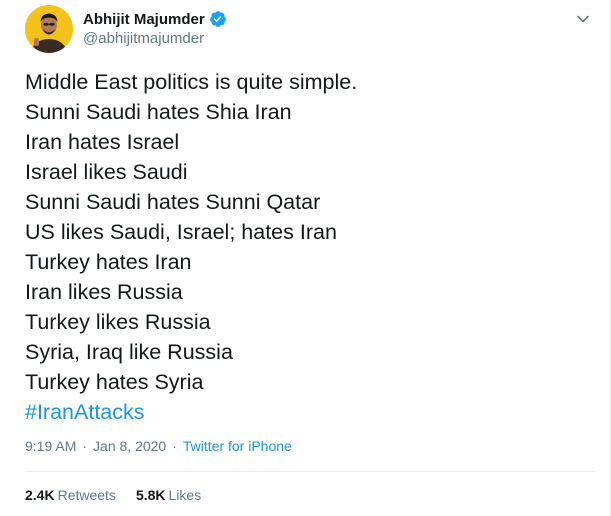 This screenshot has width=611, height=516. I want to click on retweets-count: 2.4K, so click(40, 495).